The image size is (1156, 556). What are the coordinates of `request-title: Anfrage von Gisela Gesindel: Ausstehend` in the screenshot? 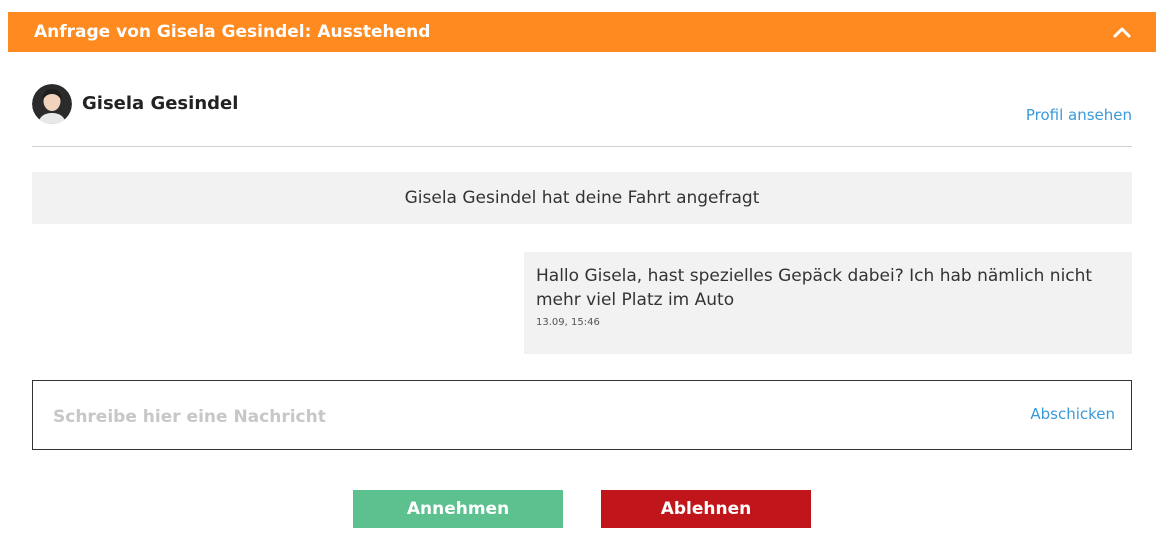 It's located at (232, 32).